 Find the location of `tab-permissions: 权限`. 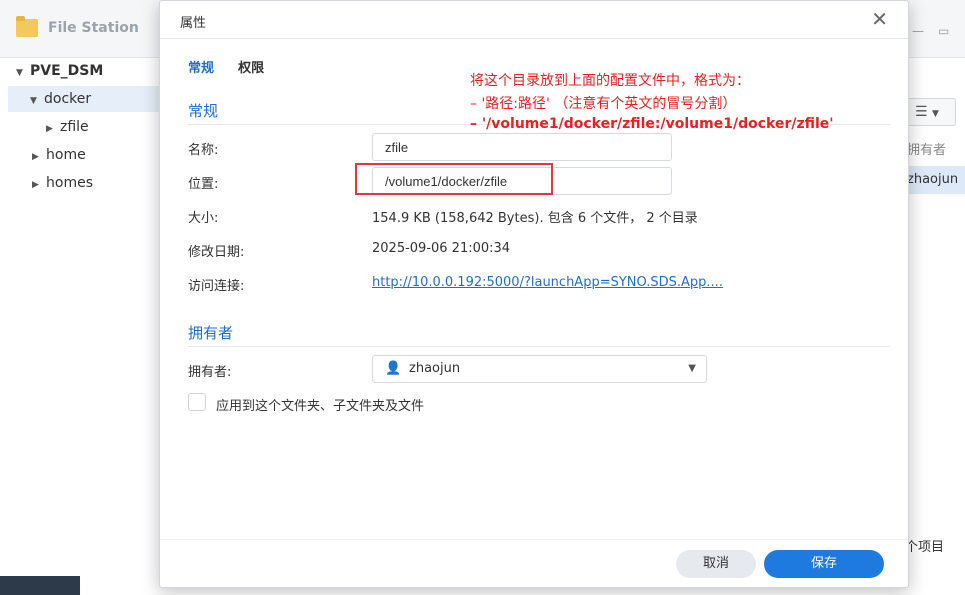

tab-permissions: 权限 is located at coordinates (251, 66).